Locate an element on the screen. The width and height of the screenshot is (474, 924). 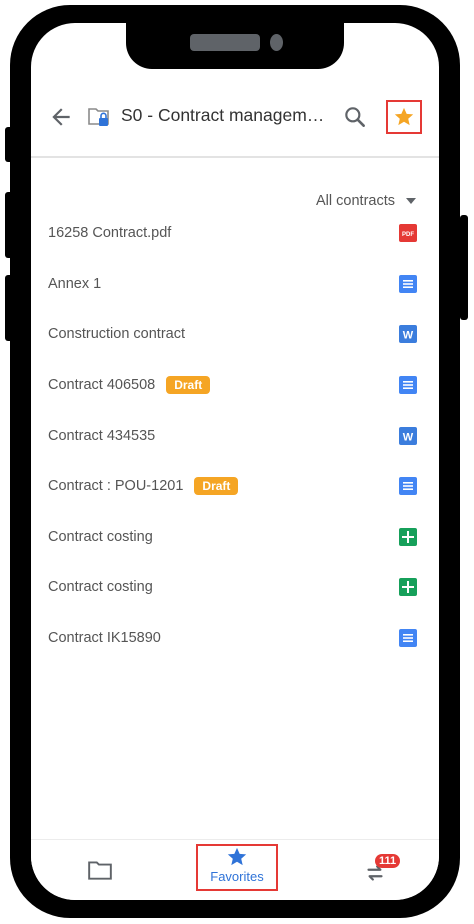
search-button is located at coordinates (355, 117).